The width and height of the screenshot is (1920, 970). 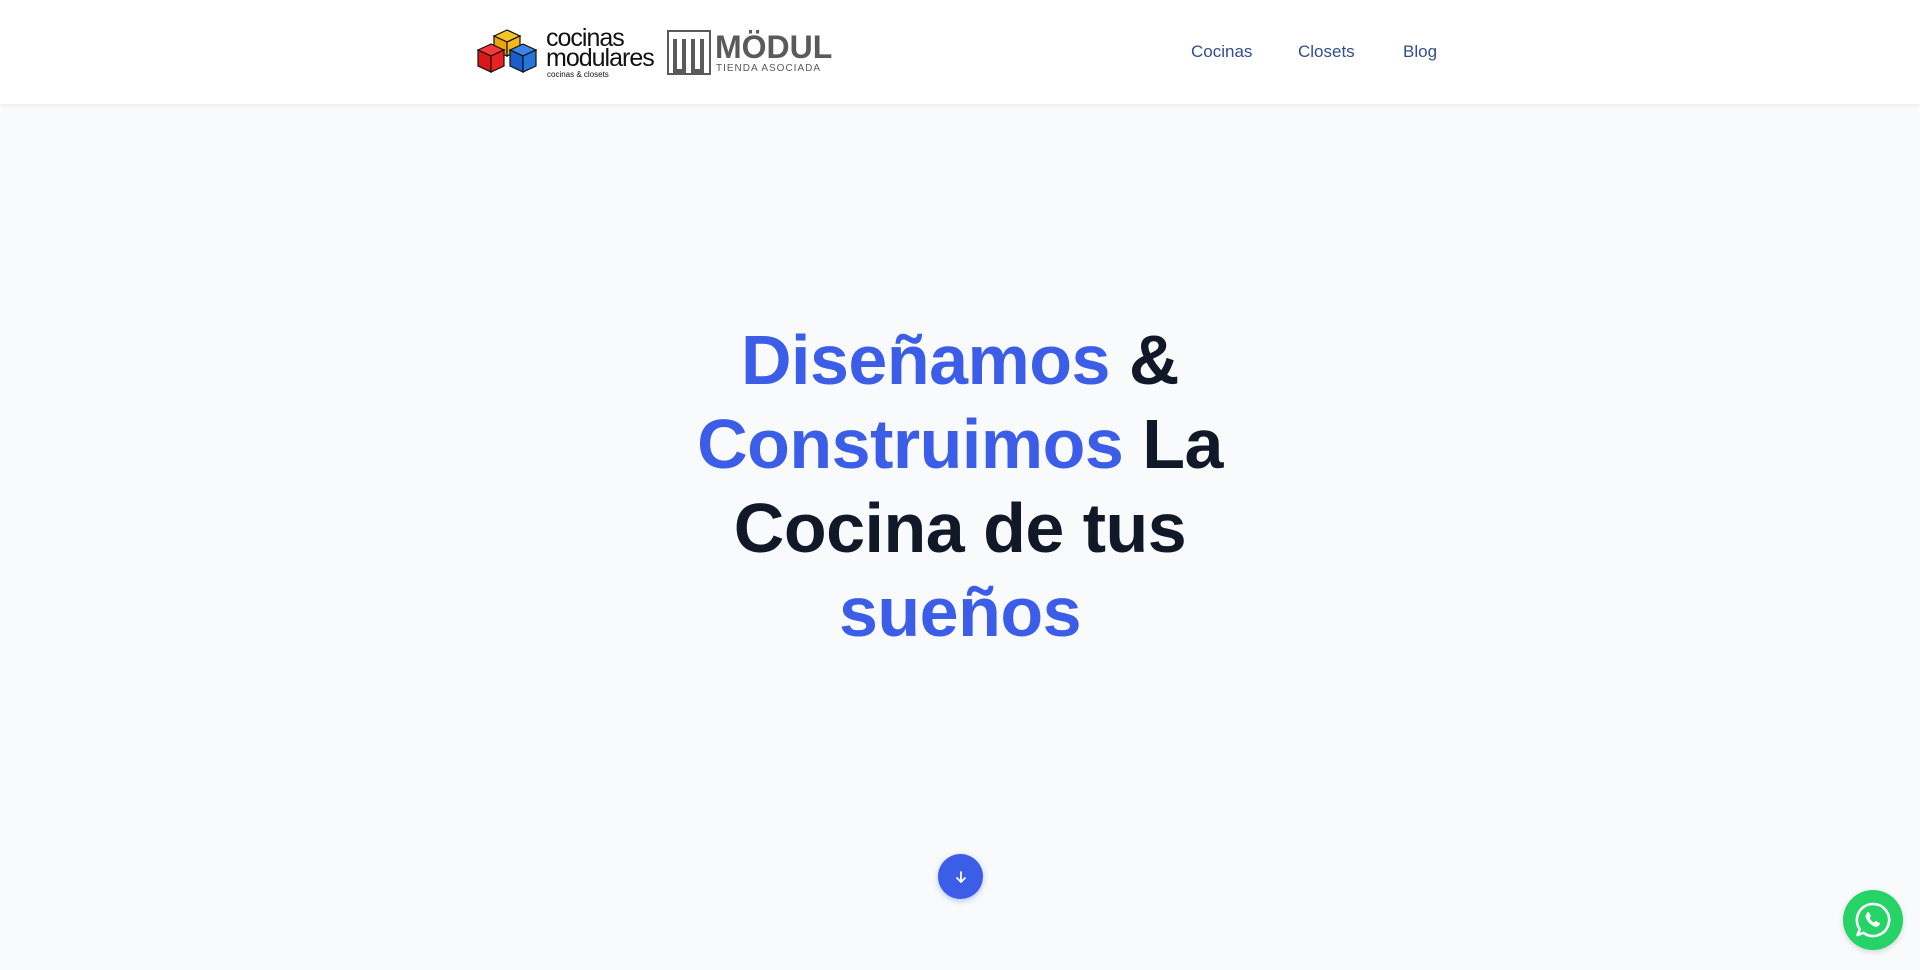 What do you see at coordinates (769, 68) in the screenshot?
I see `modul-subtitle: TIENDA ASOCIADA` at bounding box center [769, 68].